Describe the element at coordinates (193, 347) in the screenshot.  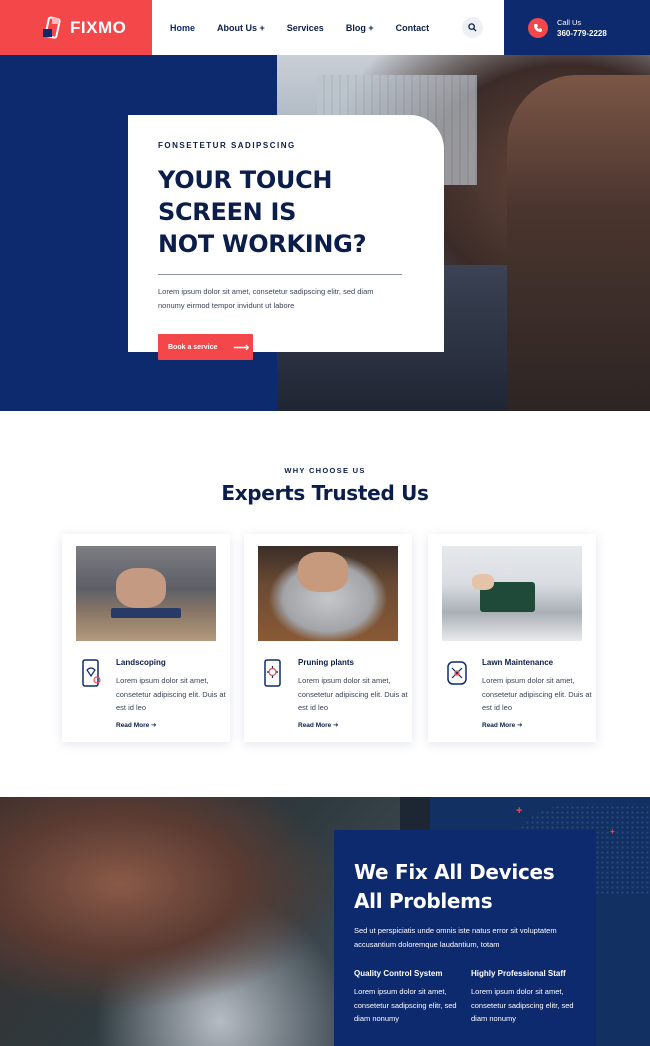
I see `book-service-label: Book a service` at that location.